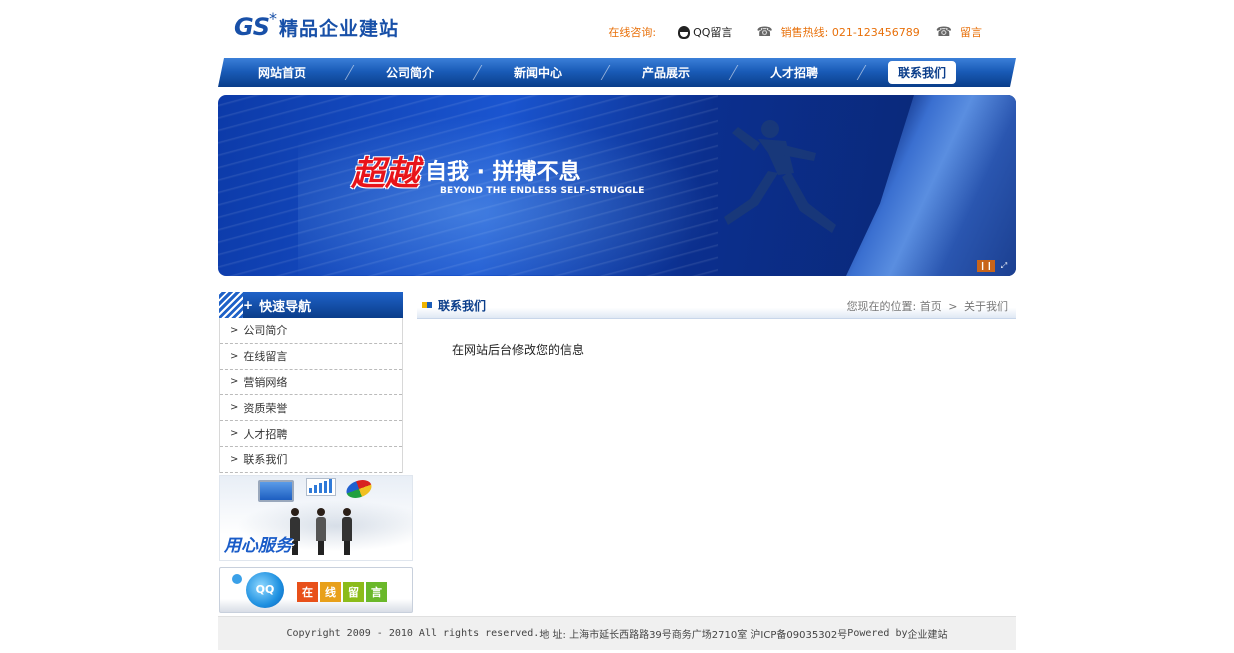 The width and height of the screenshot is (1234, 653). What do you see at coordinates (462, 305) in the screenshot?
I see `page-title: 联系我们` at bounding box center [462, 305].